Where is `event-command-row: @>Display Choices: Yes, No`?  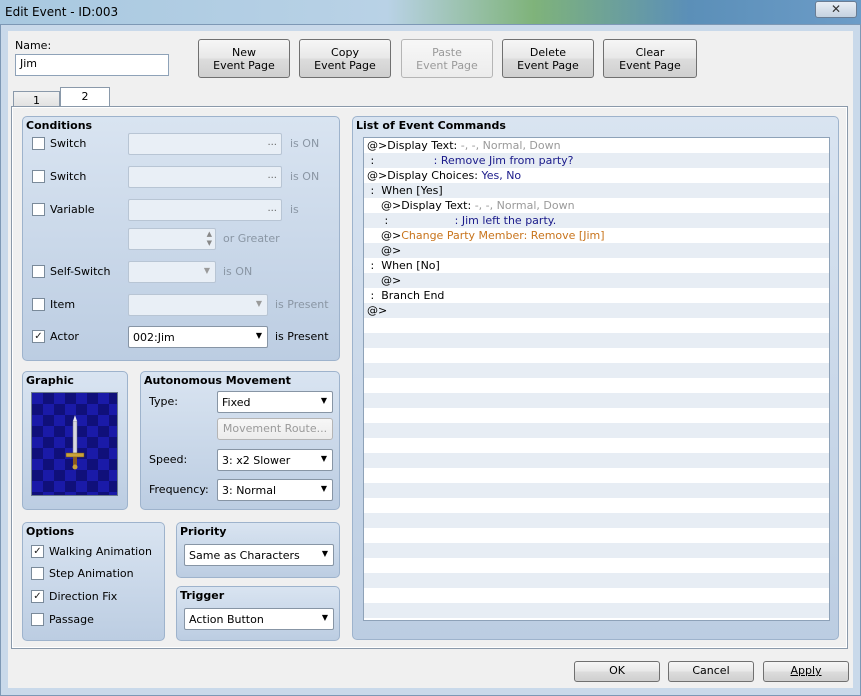
event-command-row: @>Display Choices: Yes, No is located at coordinates (596, 175).